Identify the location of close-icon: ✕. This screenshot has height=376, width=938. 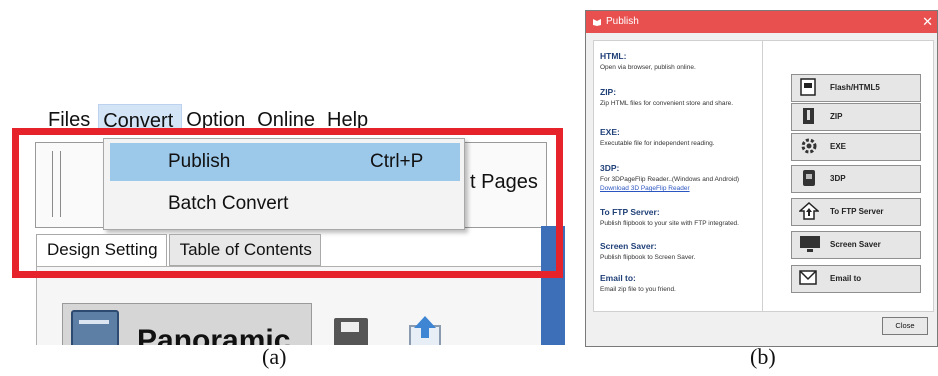
(927, 22).